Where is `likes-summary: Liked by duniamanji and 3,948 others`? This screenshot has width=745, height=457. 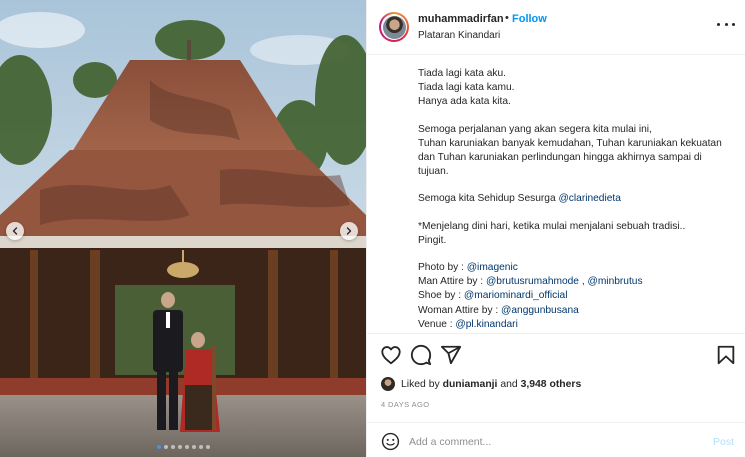
likes-summary: Liked by duniamanji and 3,948 others is located at coordinates (481, 384).